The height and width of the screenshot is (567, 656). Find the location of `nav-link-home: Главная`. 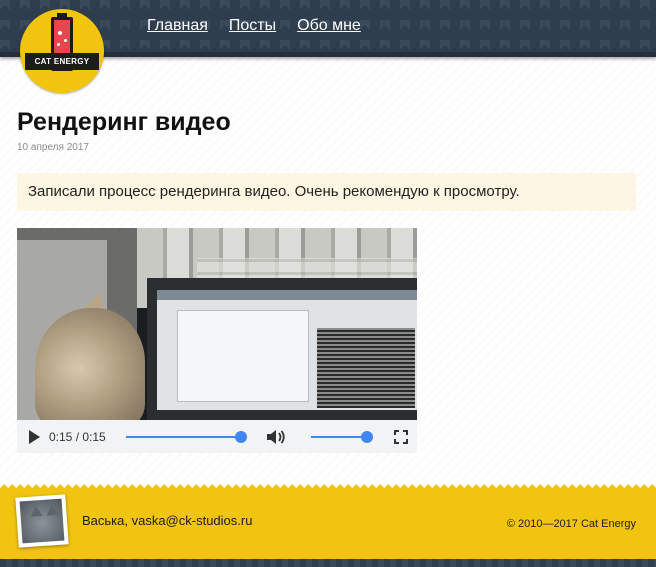

nav-link-home: Главная is located at coordinates (177, 26).